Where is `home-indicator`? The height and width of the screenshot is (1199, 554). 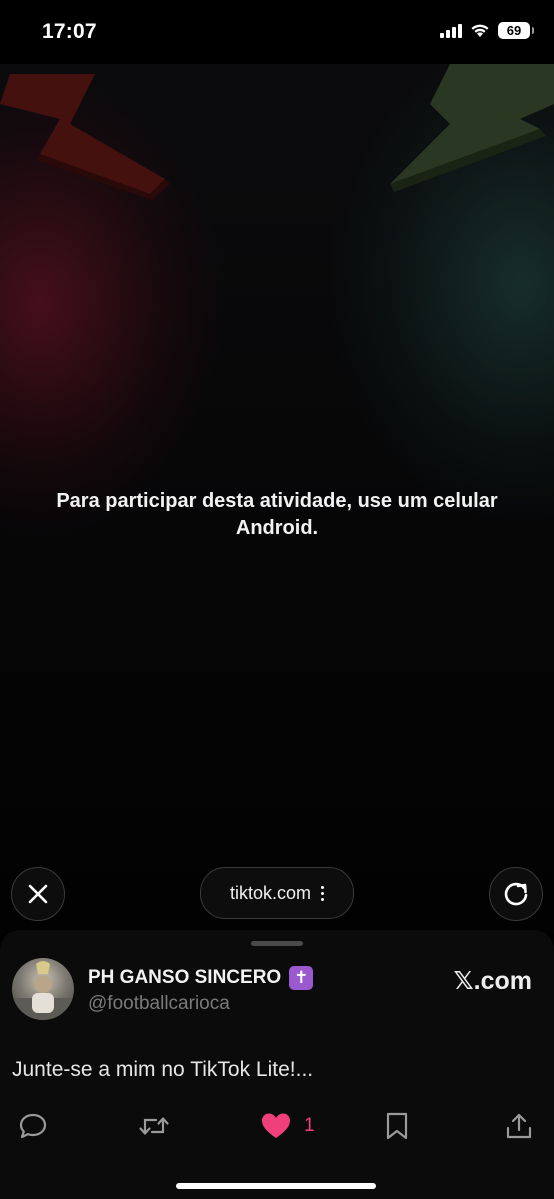 home-indicator is located at coordinates (276, 1186).